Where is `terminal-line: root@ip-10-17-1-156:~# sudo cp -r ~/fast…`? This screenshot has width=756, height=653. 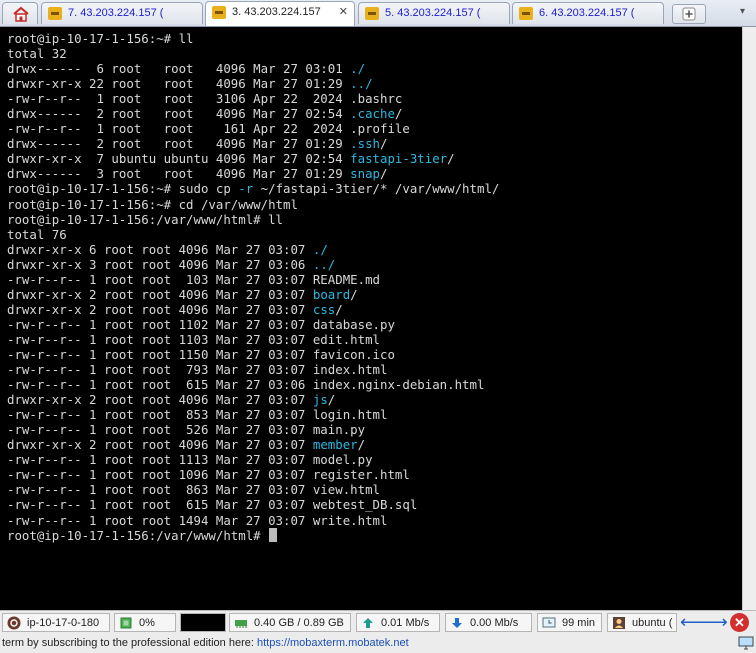 terminal-line: root@ip-10-17-1-156:~# sudo cp -r ~/fast… is located at coordinates (374, 188).